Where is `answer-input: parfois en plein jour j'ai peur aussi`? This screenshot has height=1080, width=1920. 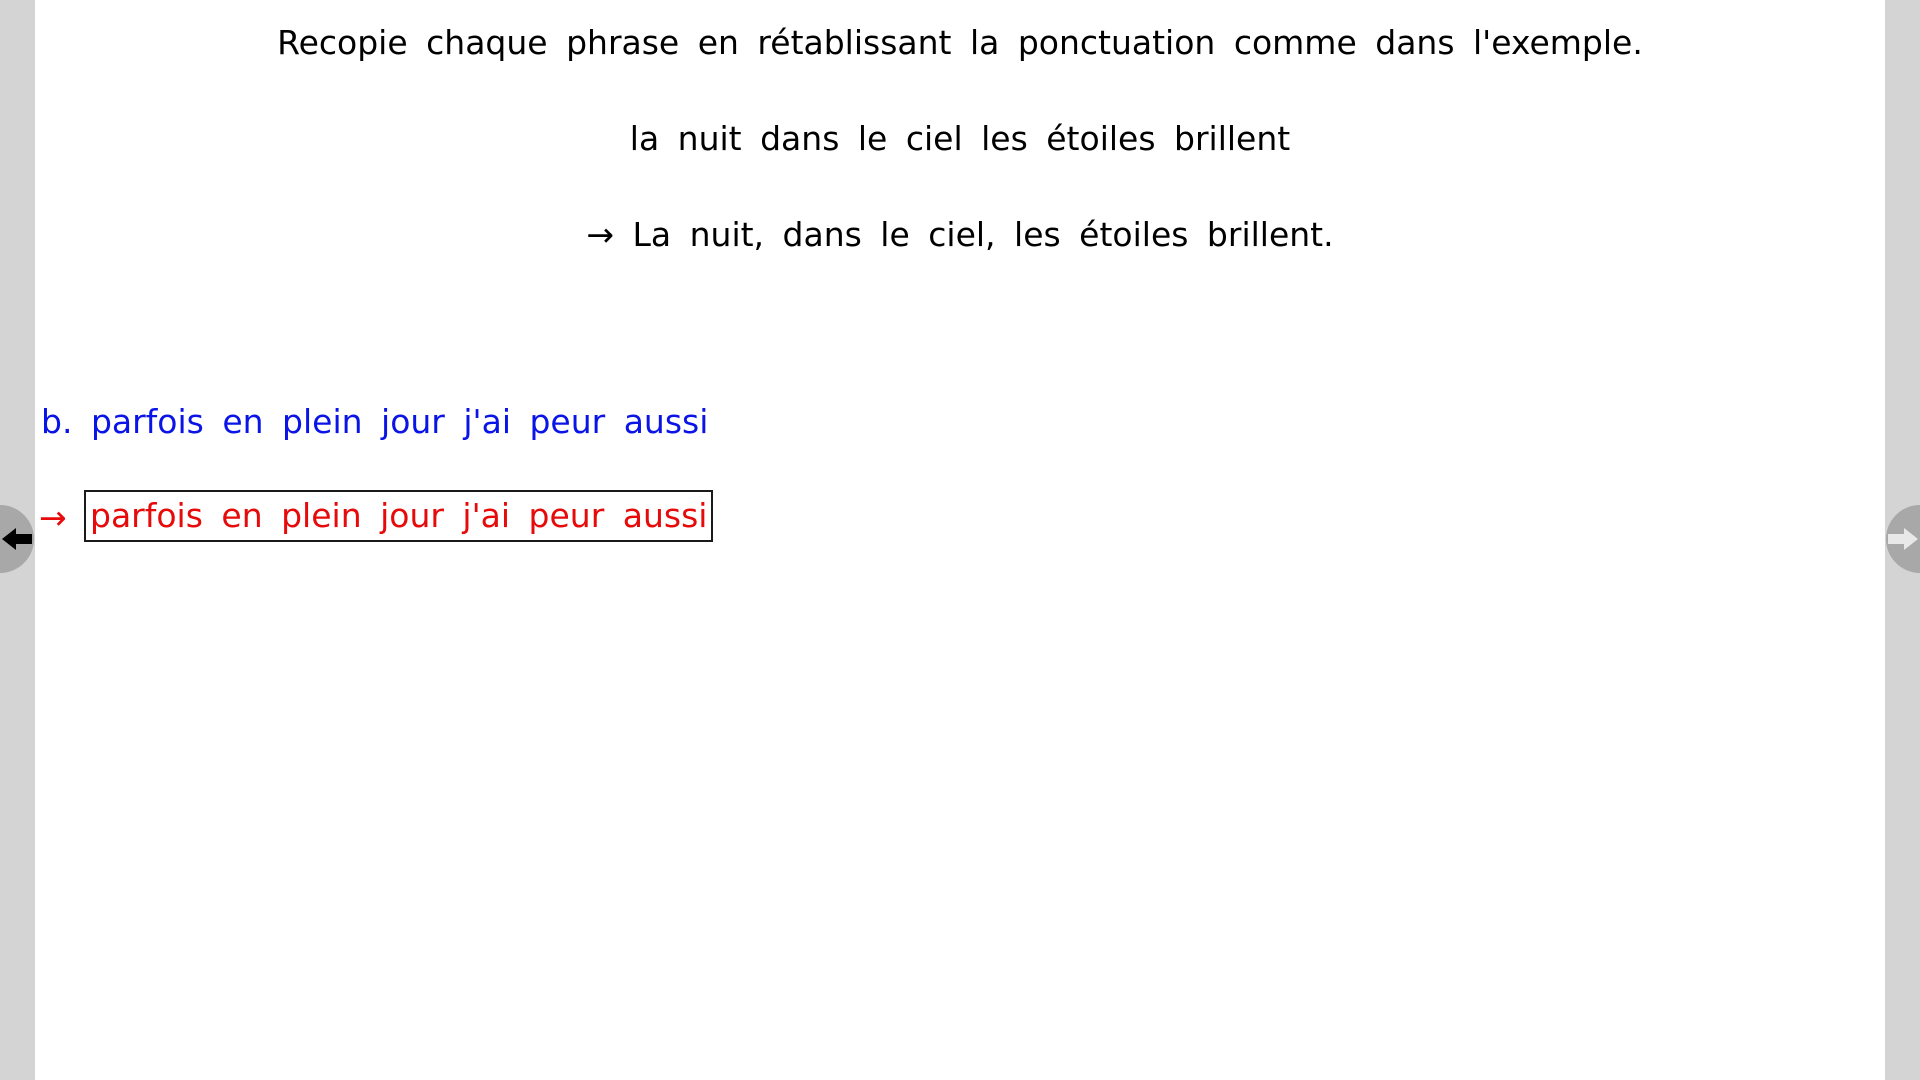
answer-input: parfois en plein jour j'ai peur aussi is located at coordinates (399, 516).